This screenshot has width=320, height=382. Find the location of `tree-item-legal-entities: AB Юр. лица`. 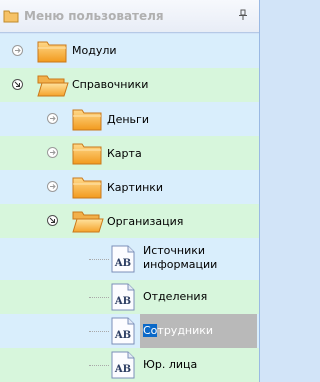

tree-item-legal-entities: AB Юр. лица is located at coordinates (129, 365).